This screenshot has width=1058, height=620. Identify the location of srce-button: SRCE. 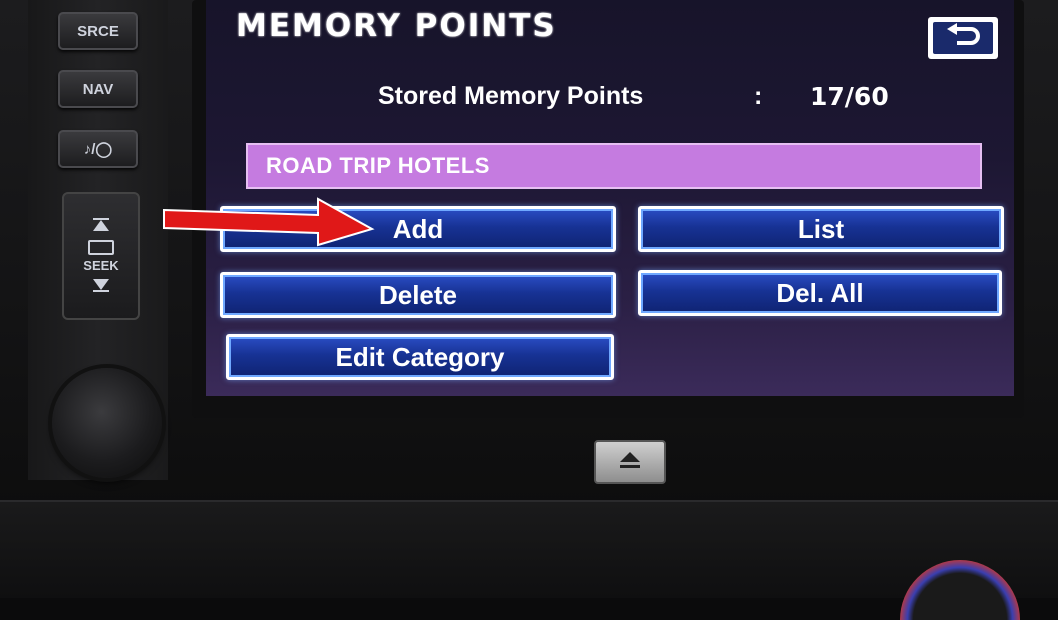
(98, 31).